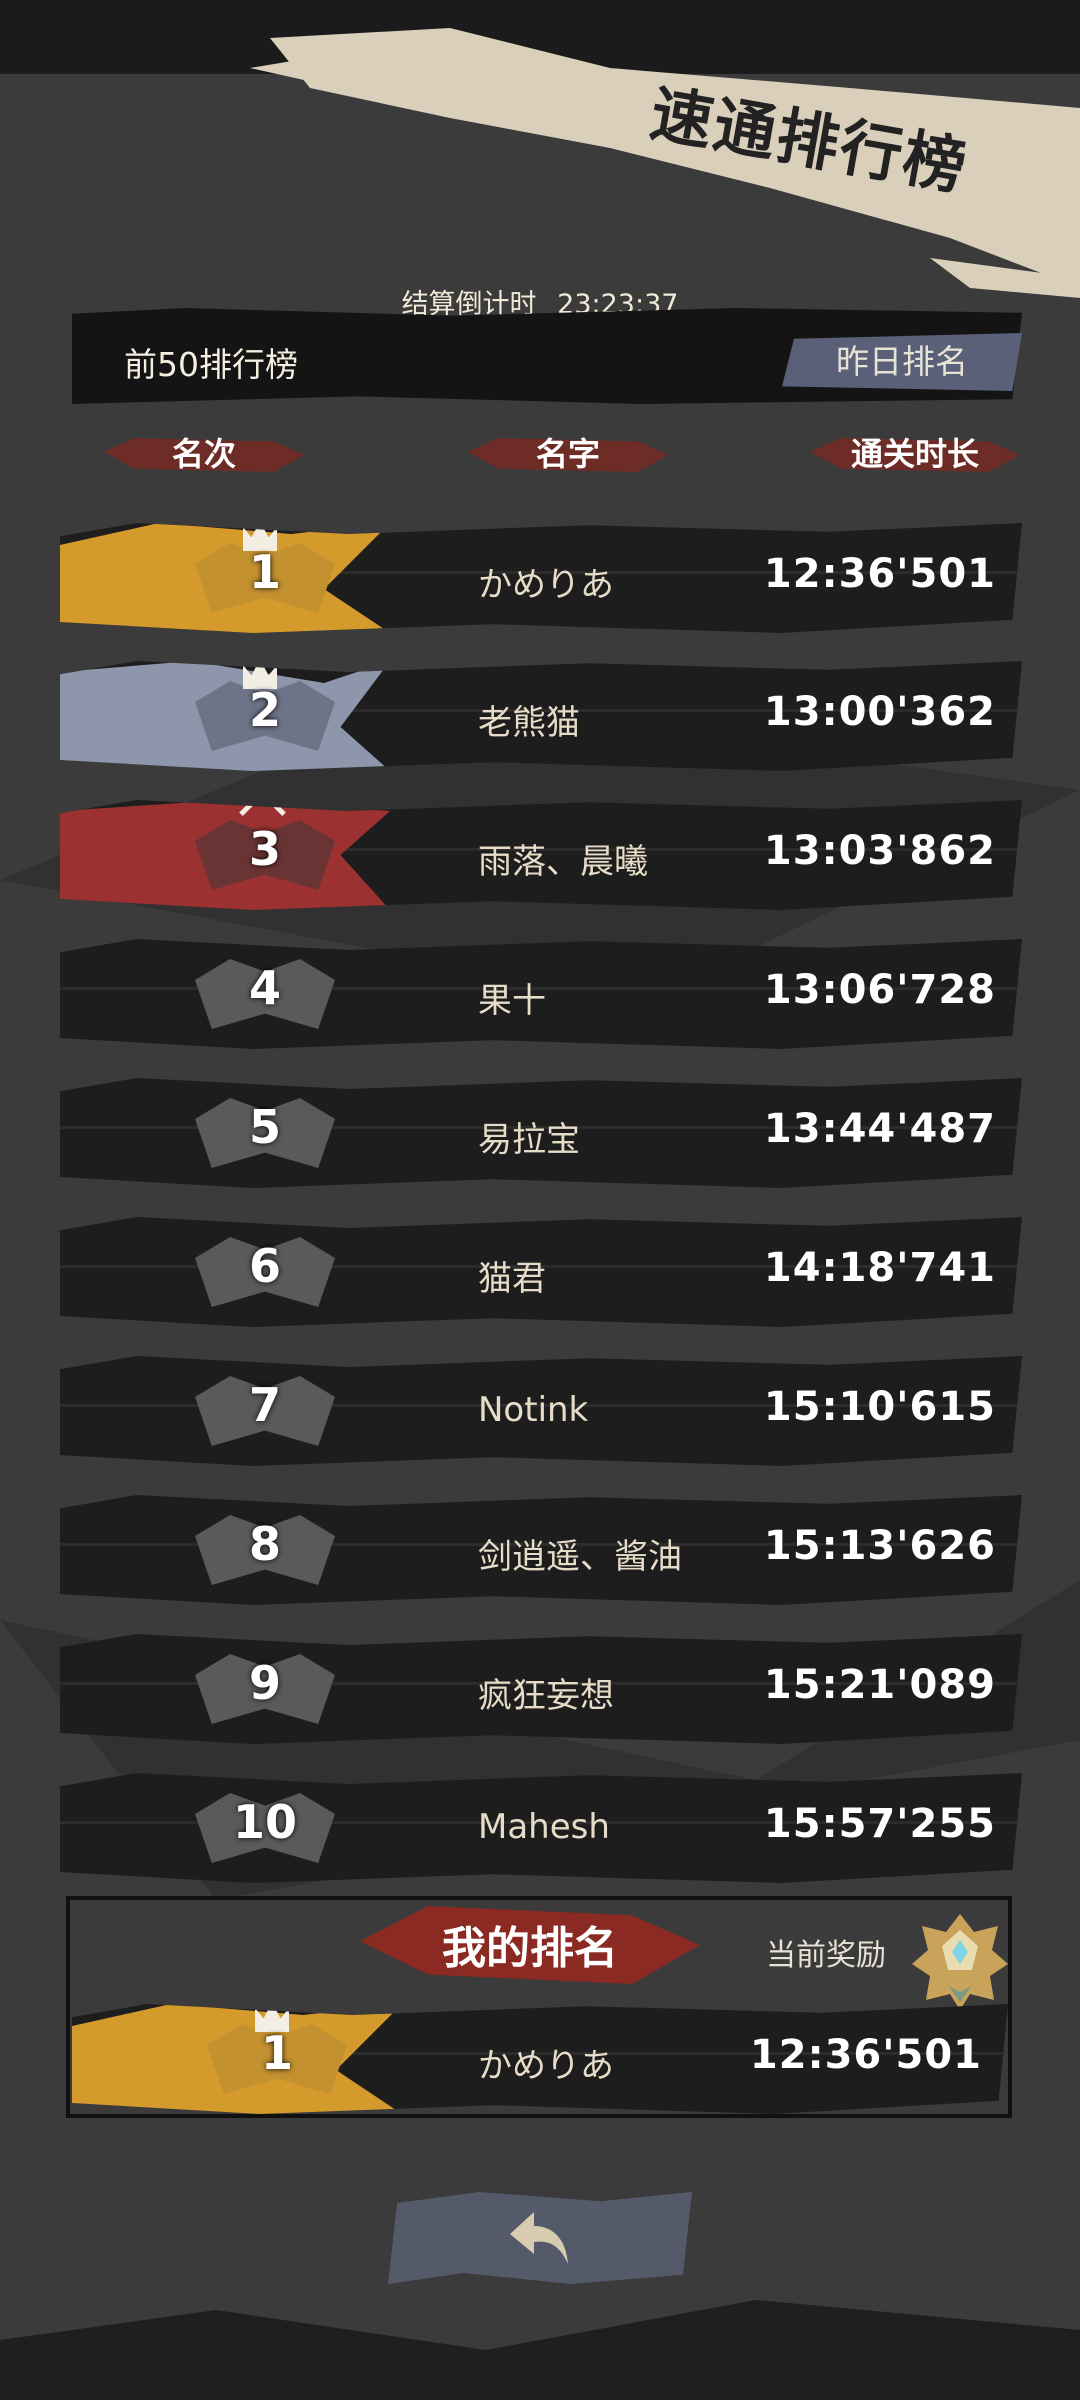 The width and height of the screenshot is (1080, 2400). What do you see at coordinates (512, 1001) in the screenshot?
I see `player-name: 果十` at bounding box center [512, 1001].